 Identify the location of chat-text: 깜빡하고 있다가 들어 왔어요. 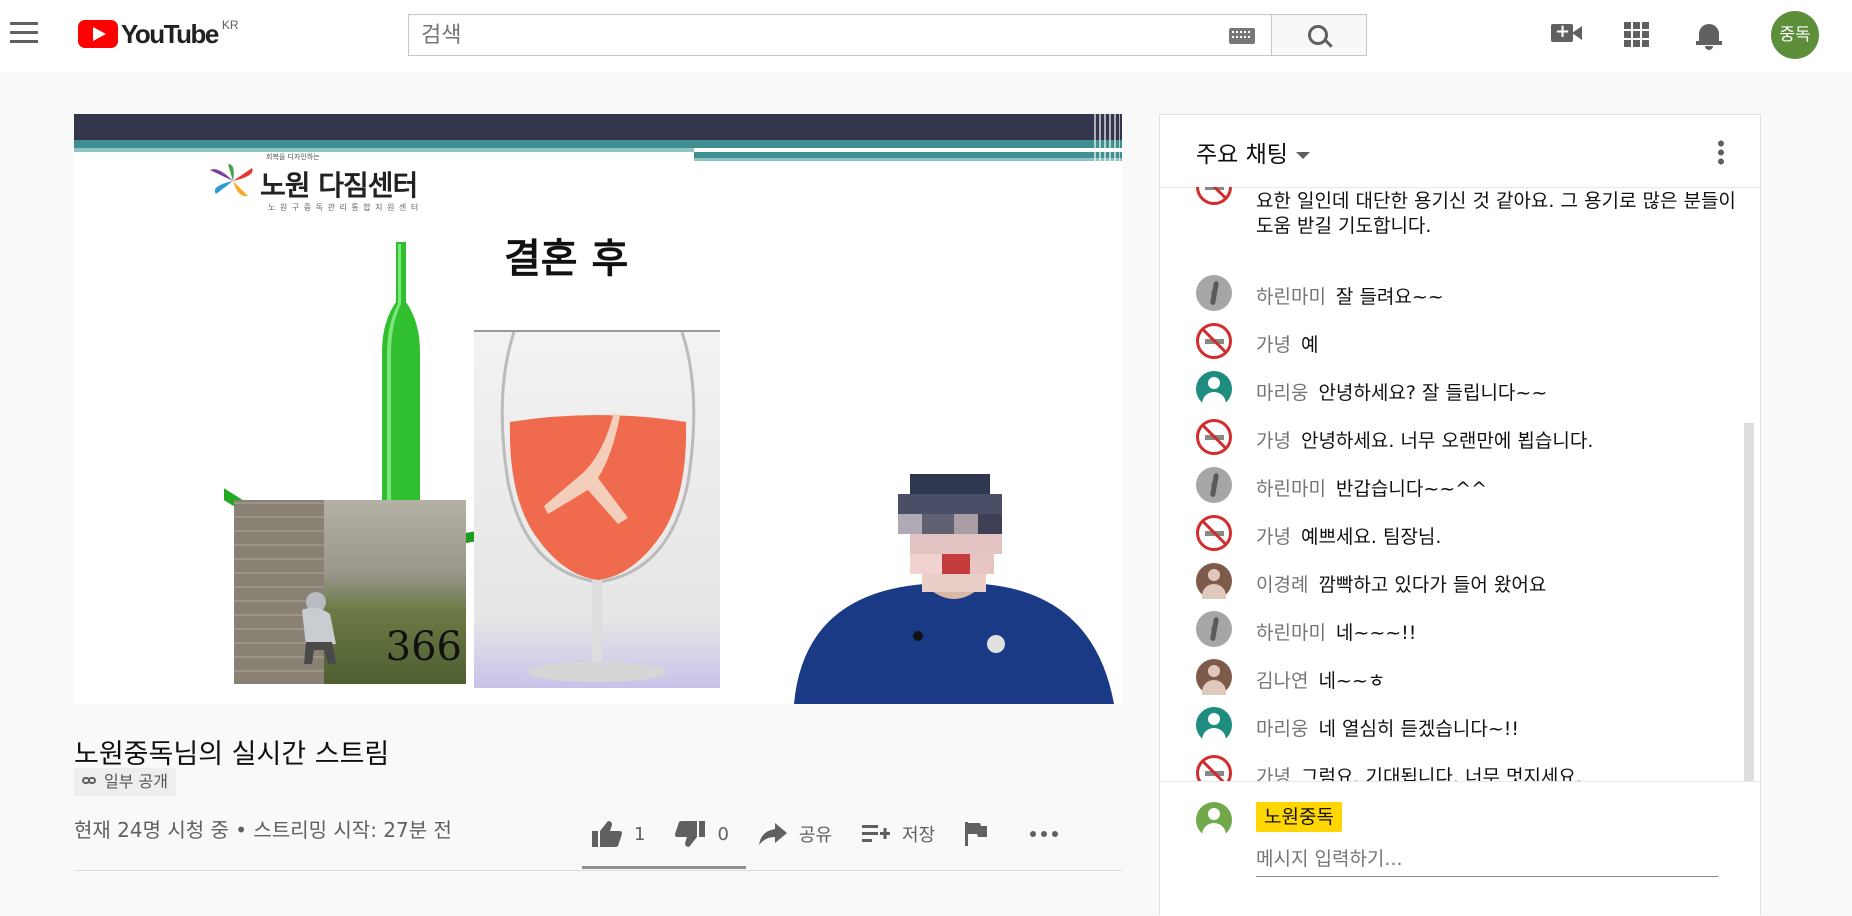
(1432, 585).